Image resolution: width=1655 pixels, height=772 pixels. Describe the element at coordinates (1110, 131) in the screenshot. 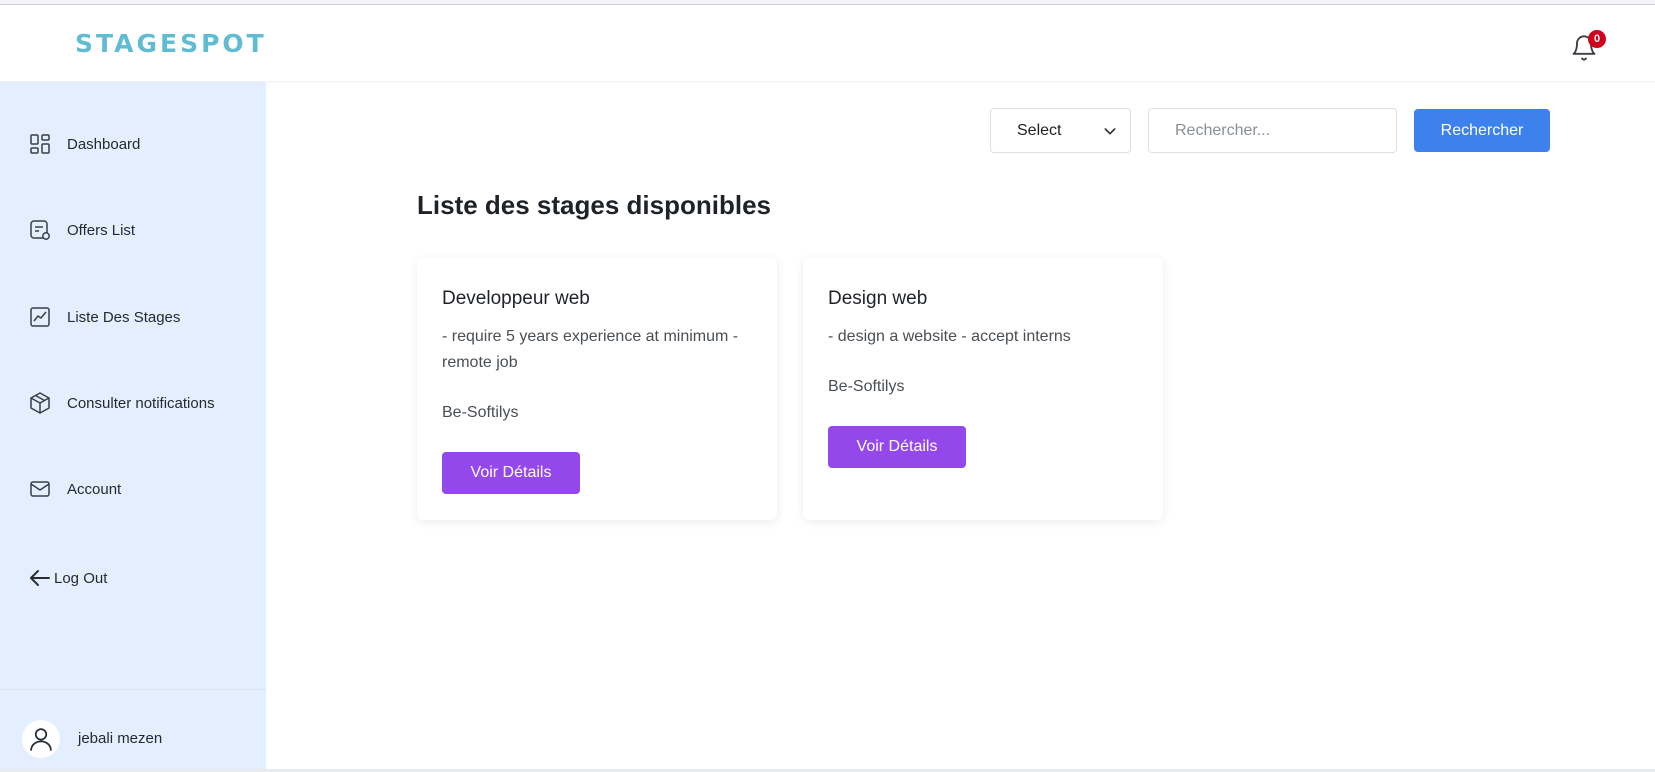

I see `chevron-down-icon` at that location.